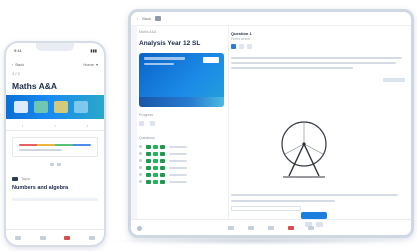  I want to click on question-list, so click(181, 164).